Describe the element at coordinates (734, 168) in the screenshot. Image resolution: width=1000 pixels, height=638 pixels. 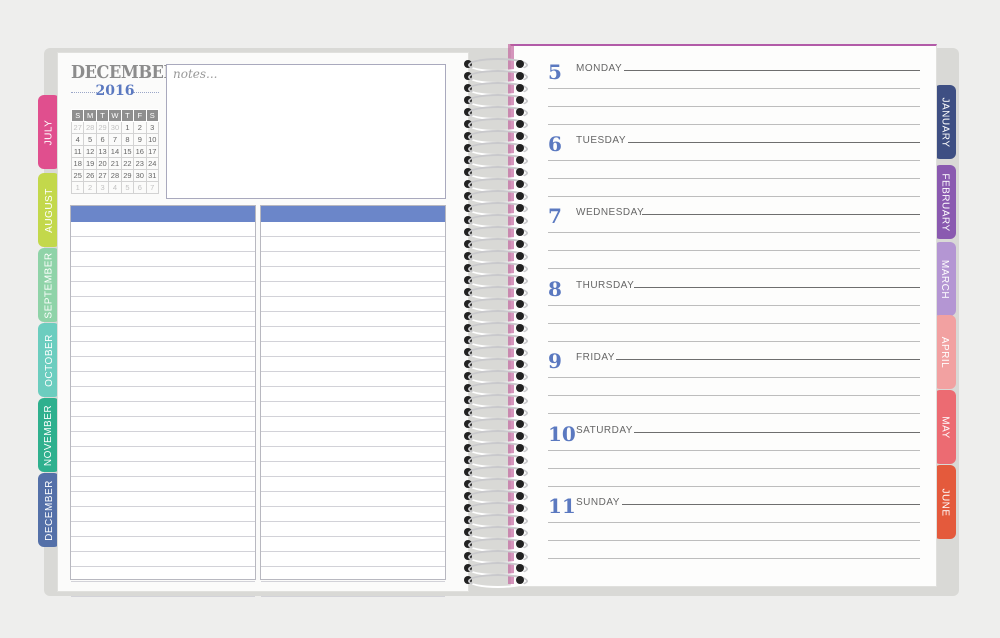
I see `day-block-tuesday: 6 TUESDAY` at that location.